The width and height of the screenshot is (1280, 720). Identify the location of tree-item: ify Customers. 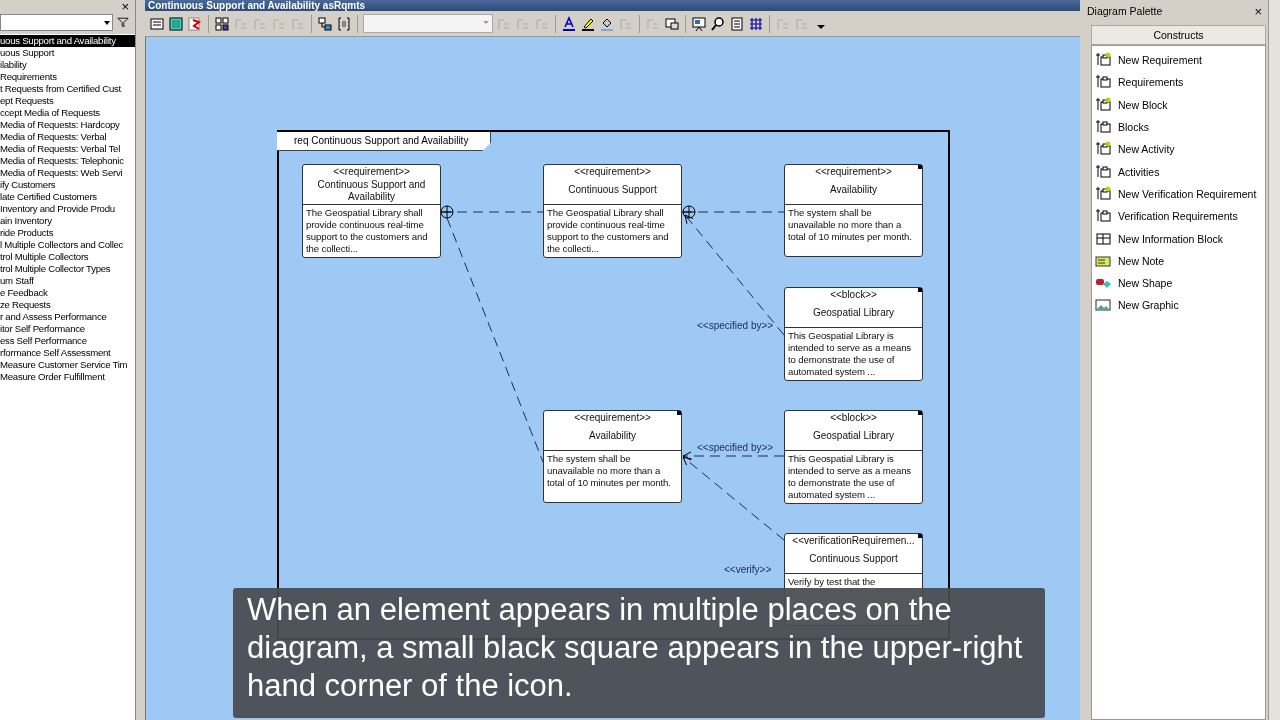
(67, 185).